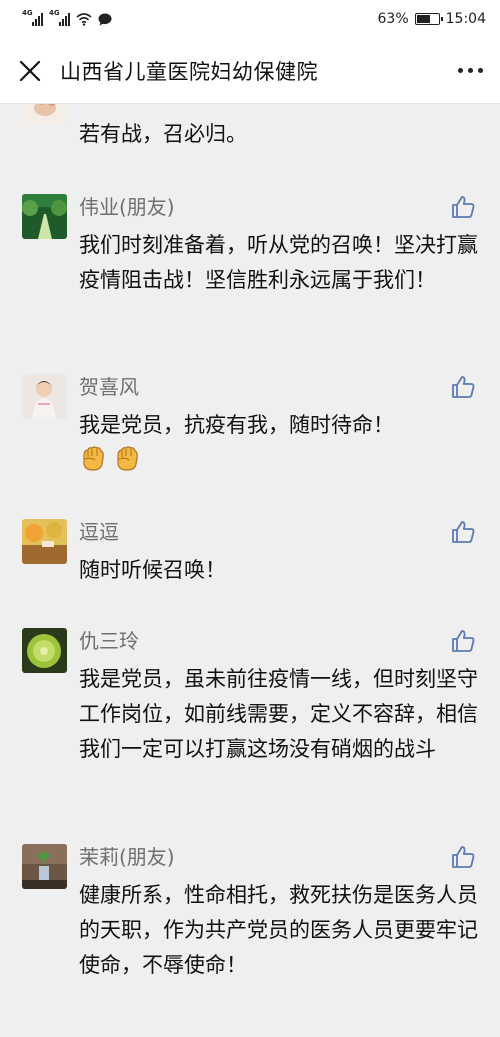 This screenshot has width=500, height=1037. Describe the element at coordinates (127, 857) in the screenshot. I see `commenter-name: 茉莉(朋友)` at that location.